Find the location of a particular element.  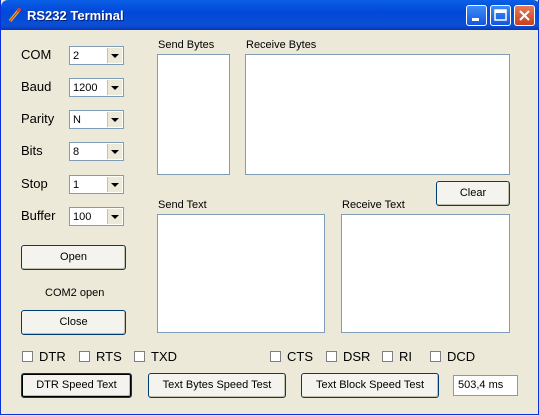

txd-checkbox is located at coordinates (139, 356).